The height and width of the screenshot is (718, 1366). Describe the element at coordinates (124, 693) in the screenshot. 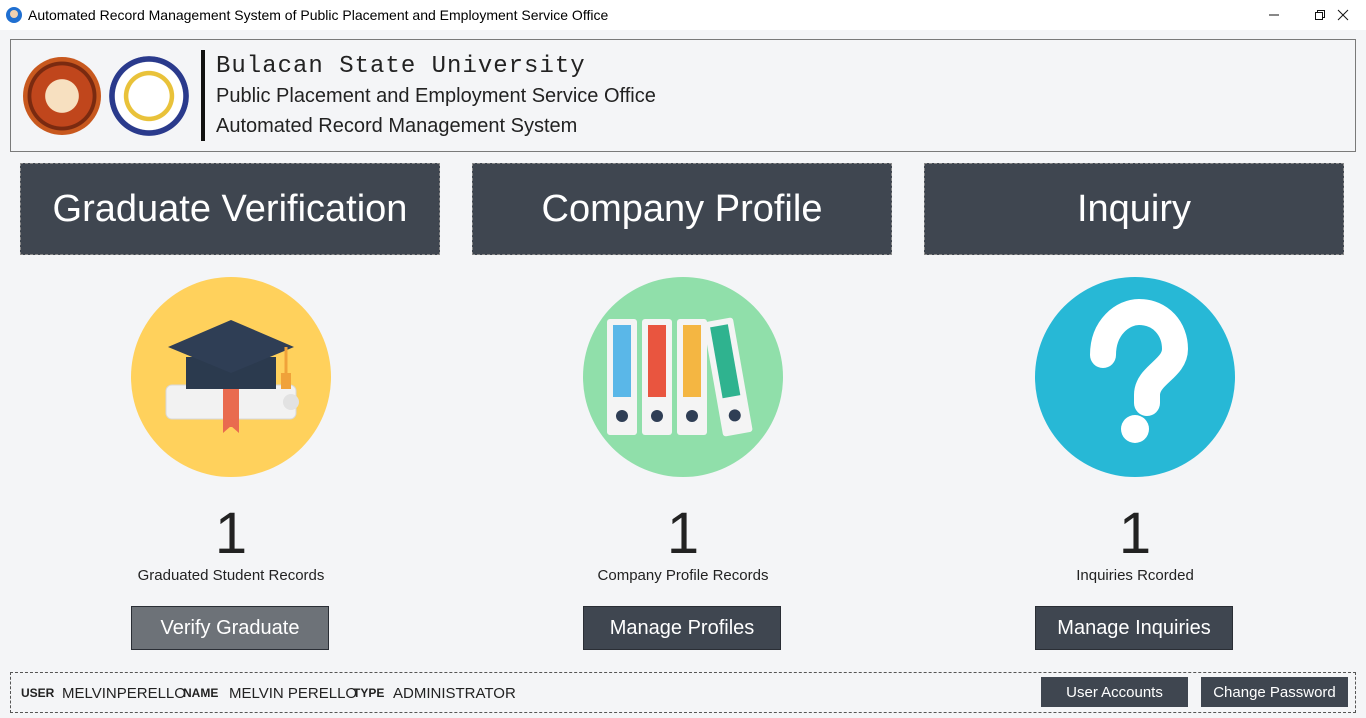

I see `user-value: MELVINPERELLO` at that location.